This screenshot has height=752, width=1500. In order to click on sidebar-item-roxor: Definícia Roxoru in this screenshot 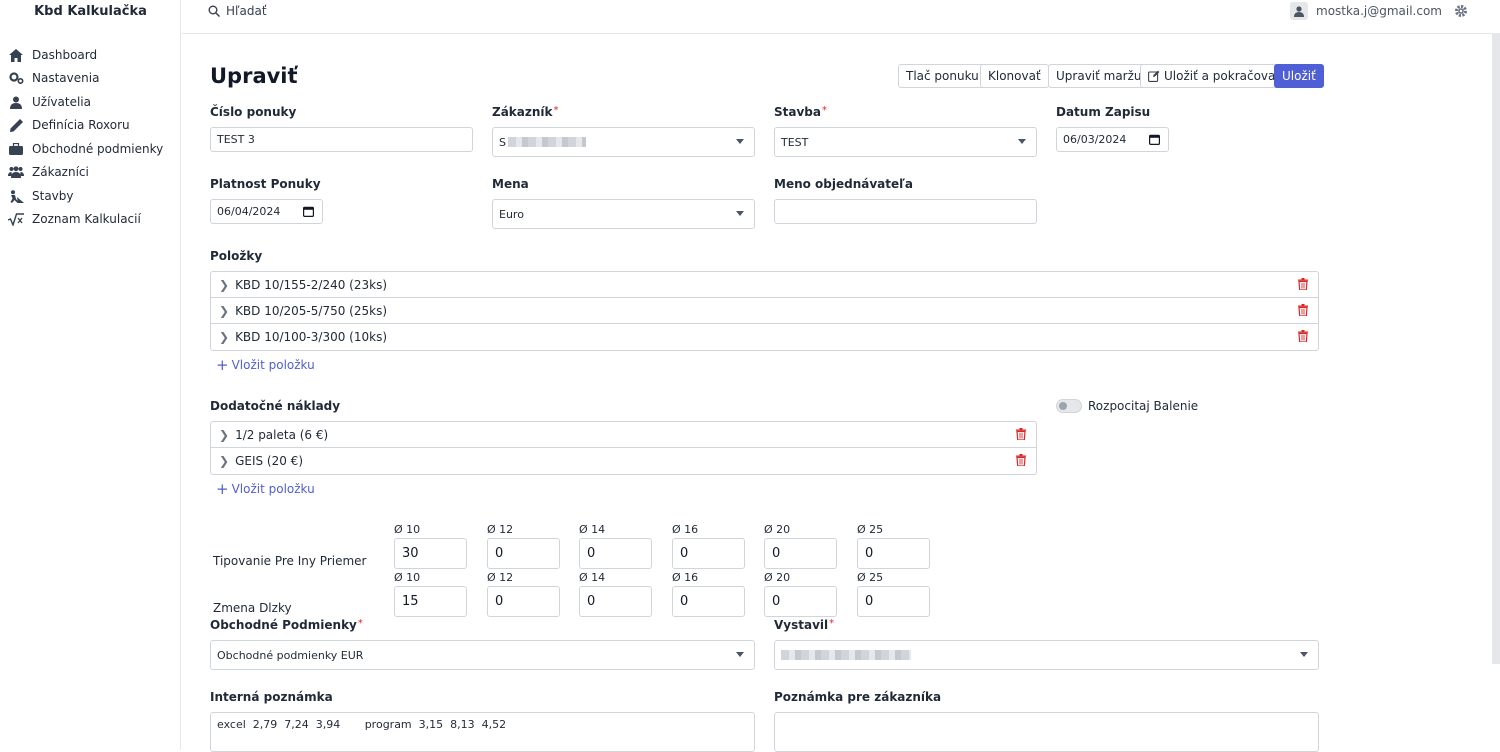, I will do `click(69, 125)`.